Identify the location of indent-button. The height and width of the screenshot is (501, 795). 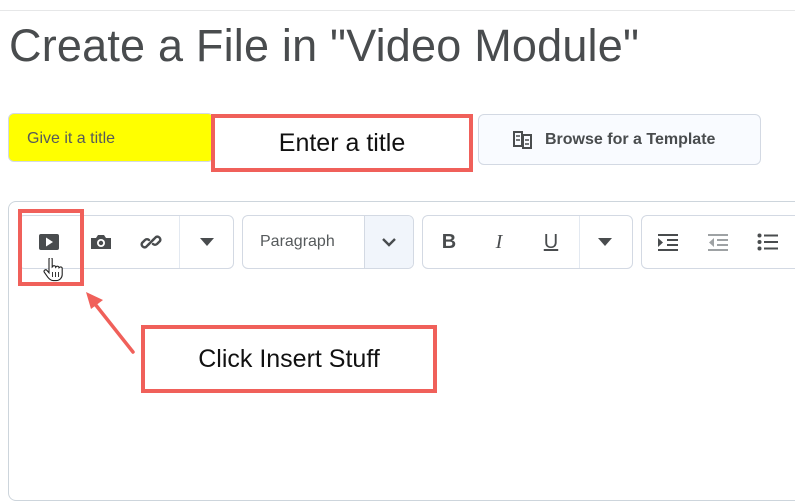
(668, 242).